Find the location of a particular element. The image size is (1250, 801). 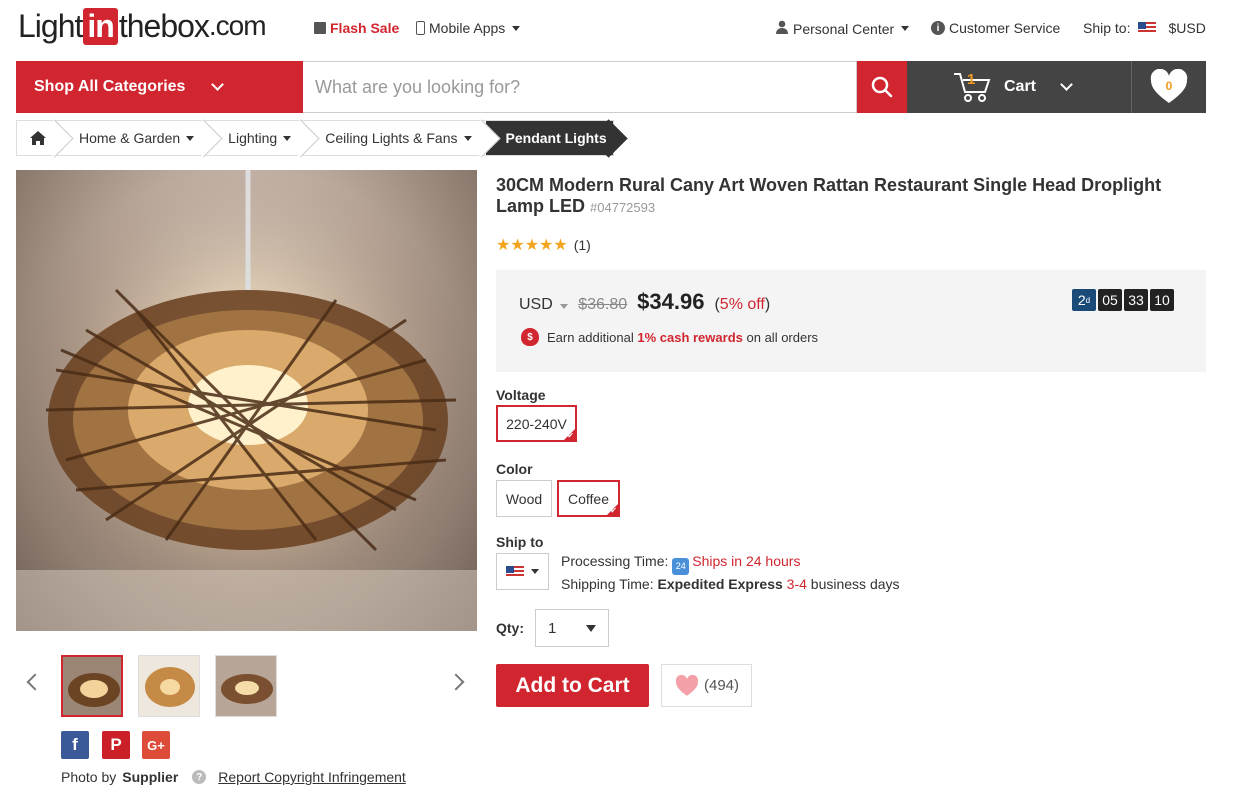

ship-to-selector: Ship to: $USD is located at coordinates (1144, 28).